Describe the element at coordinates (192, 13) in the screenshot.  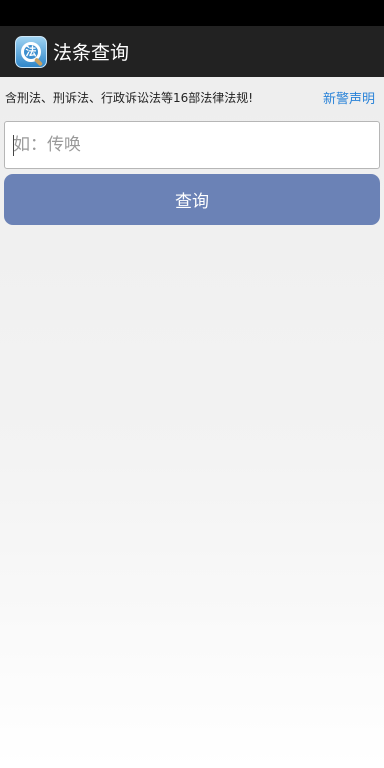
I see `status-bar` at that location.